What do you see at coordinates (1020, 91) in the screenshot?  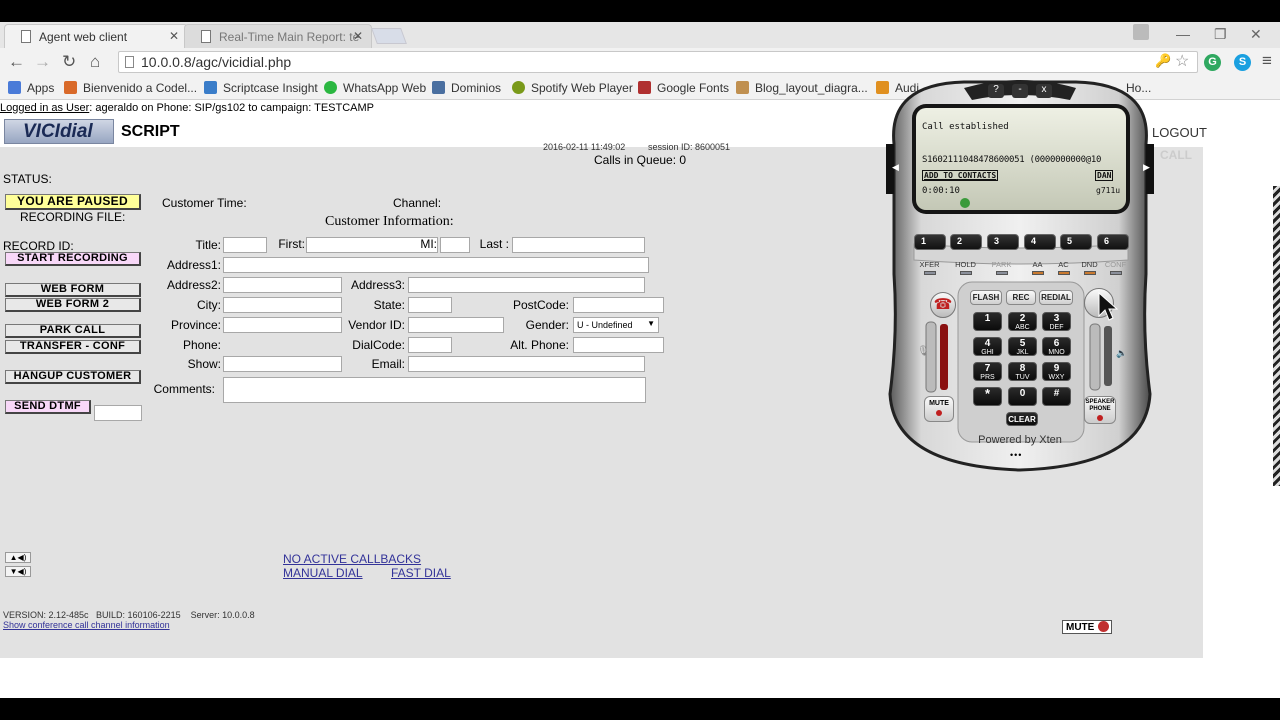 I see `minimize-phone-button: -` at bounding box center [1020, 91].